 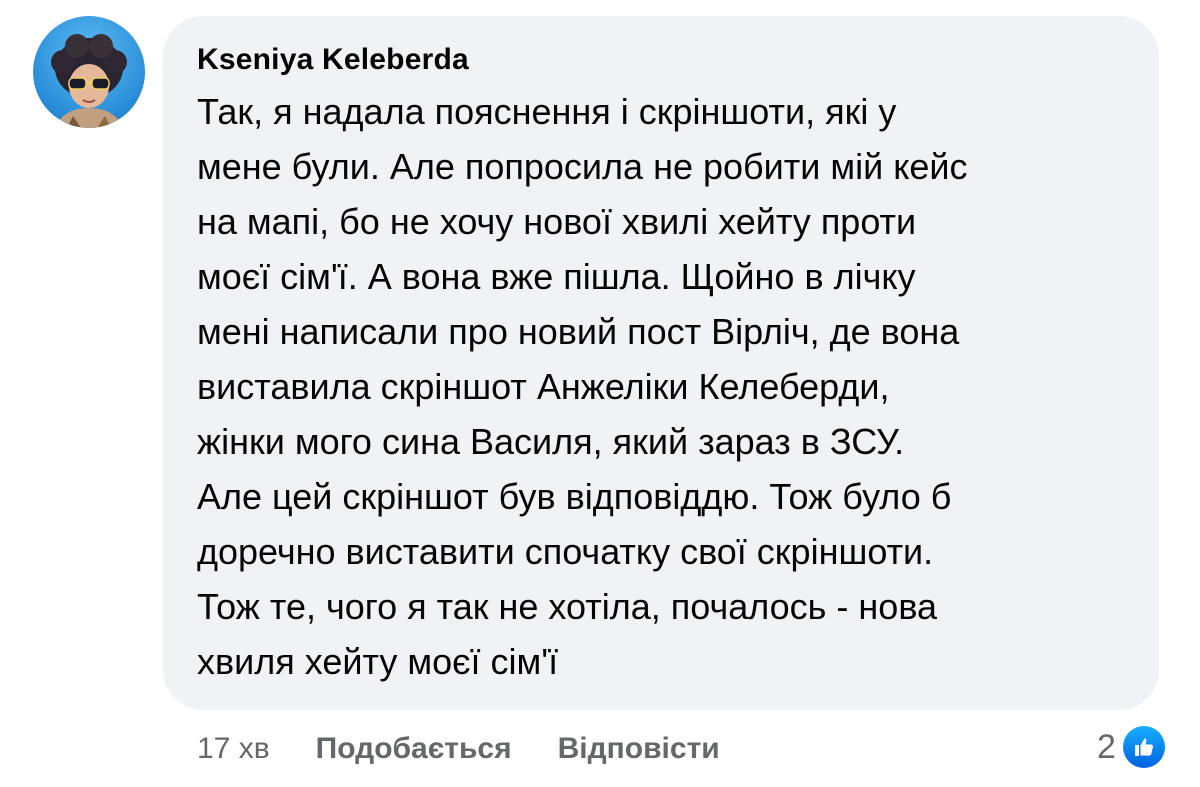 I want to click on comment-actions: 17 хв Подобається Відповісти, so click(x=458, y=749).